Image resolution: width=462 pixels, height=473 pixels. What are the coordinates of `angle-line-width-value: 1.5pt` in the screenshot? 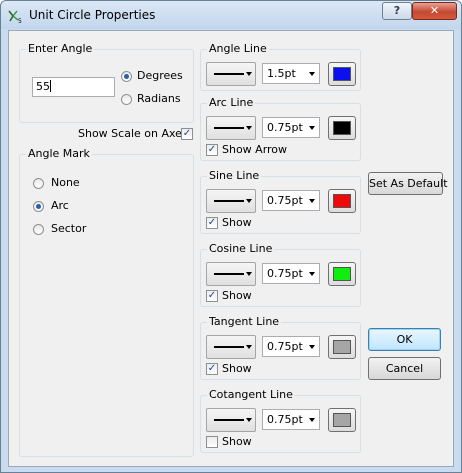 It's located at (281, 73).